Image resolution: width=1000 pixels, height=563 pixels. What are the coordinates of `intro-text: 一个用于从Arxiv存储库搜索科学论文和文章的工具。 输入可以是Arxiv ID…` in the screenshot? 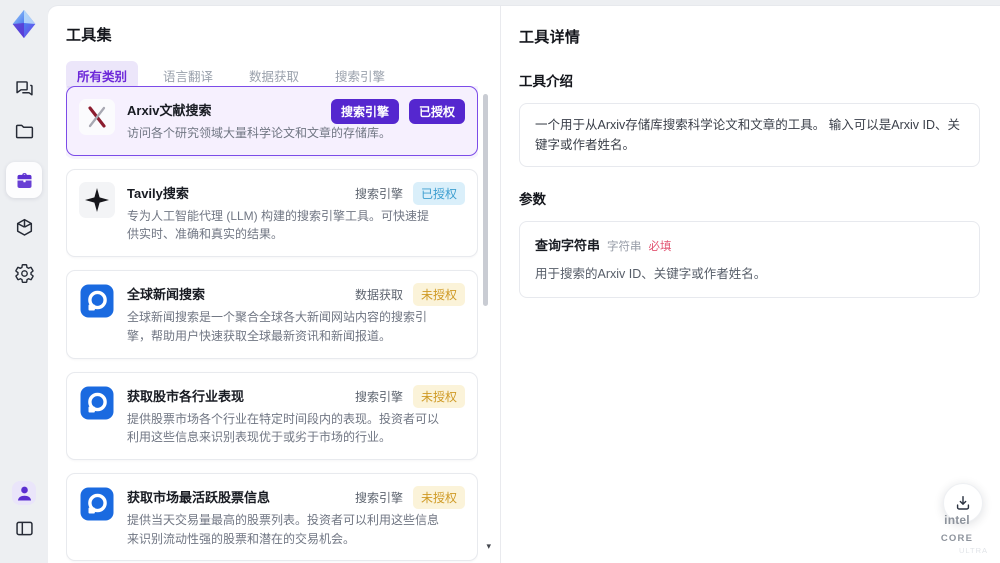 It's located at (748, 135).